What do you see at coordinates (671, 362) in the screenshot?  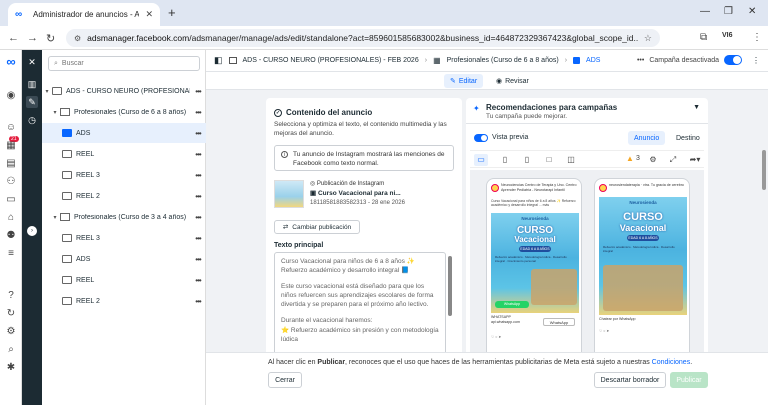 I see `terms-link: Condiciones` at bounding box center [671, 362].